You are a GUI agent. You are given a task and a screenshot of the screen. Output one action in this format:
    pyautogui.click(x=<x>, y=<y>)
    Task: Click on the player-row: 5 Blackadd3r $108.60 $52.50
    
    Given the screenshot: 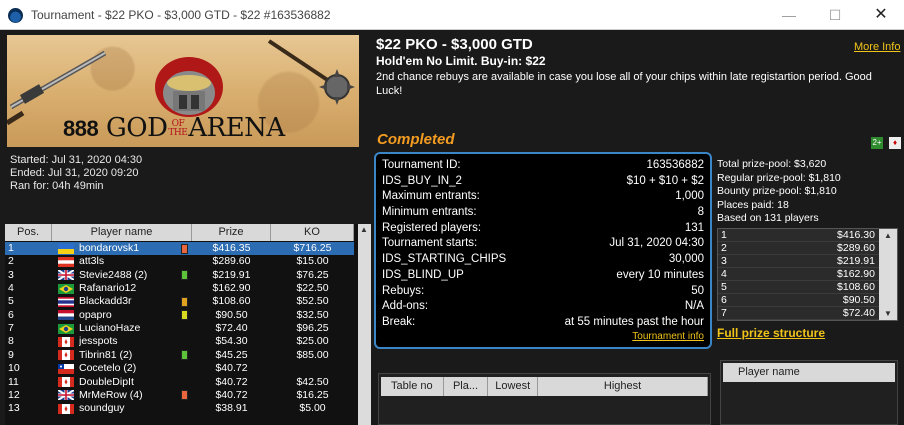 What is the action you would take?
    pyautogui.click(x=179, y=301)
    